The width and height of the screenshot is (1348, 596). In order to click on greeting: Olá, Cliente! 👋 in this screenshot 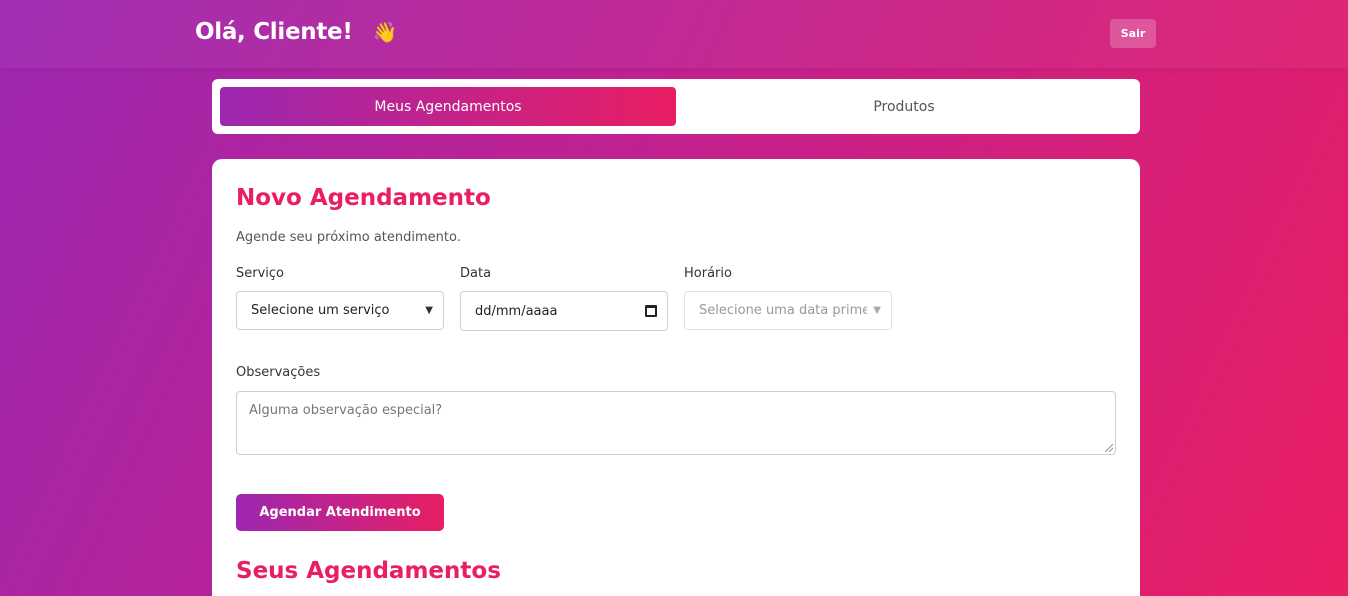, I will do `click(296, 32)`.